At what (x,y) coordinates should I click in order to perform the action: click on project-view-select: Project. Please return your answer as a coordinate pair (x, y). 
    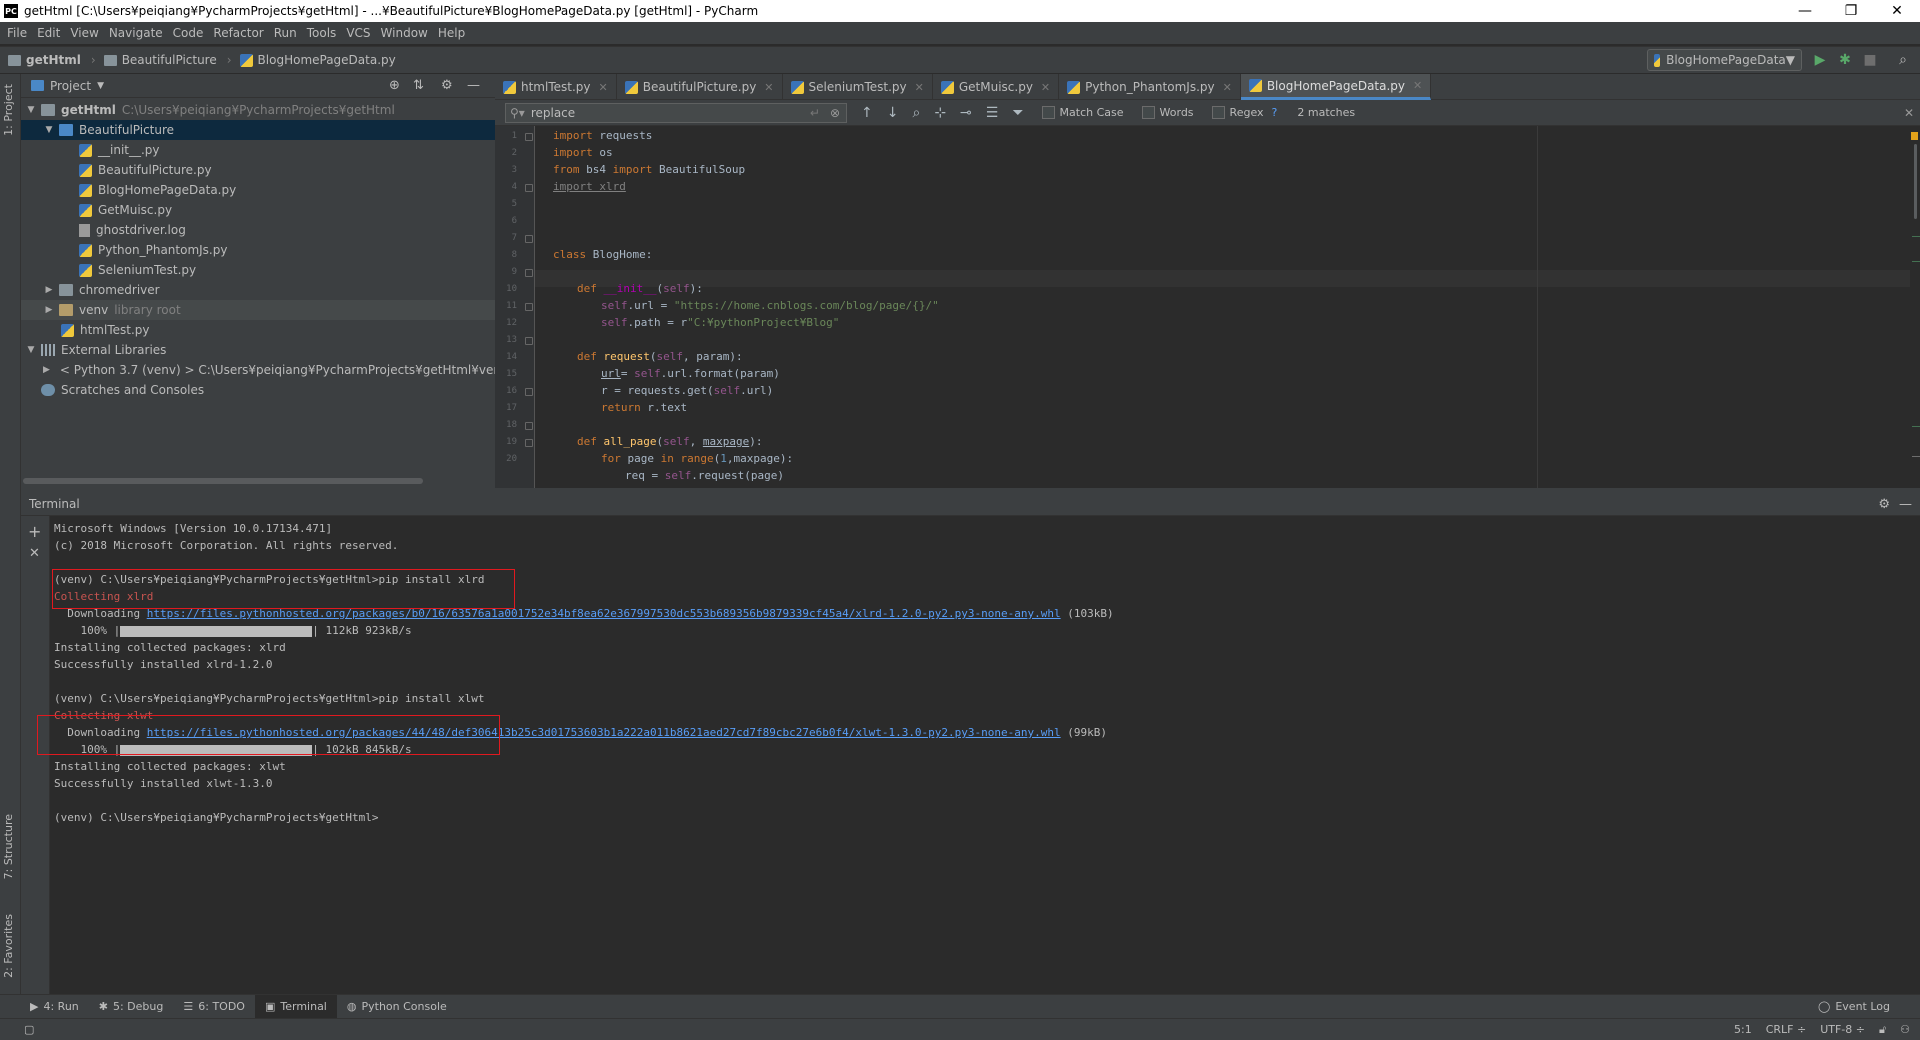
    Looking at the image, I should click on (70, 86).